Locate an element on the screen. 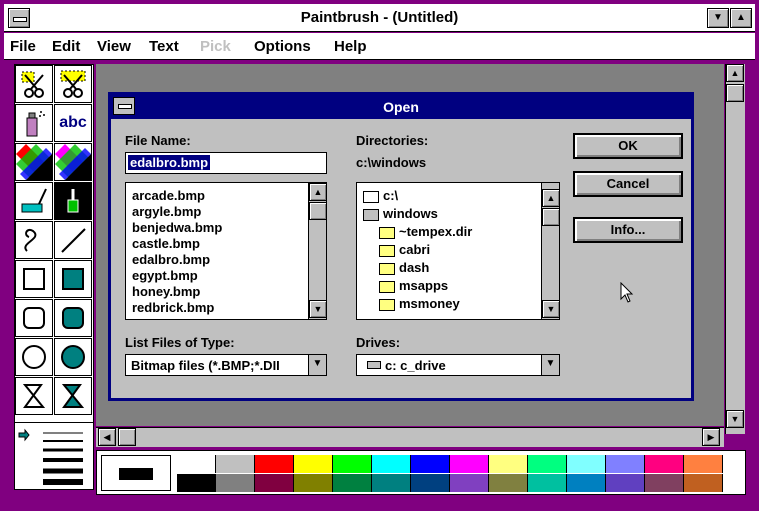  scroll-left-icon: ◀ is located at coordinates (107, 437).